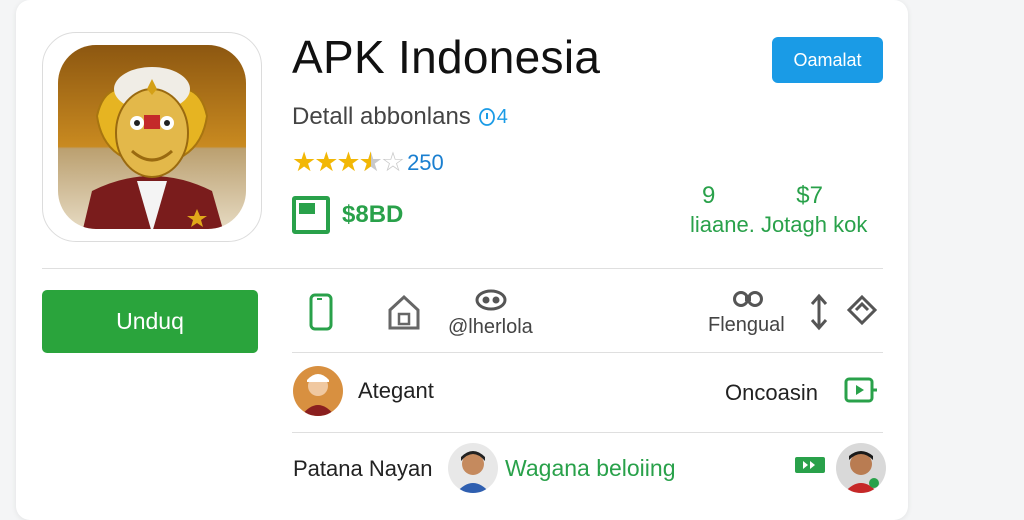  What do you see at coordinates (862, 310) in the screenshot?
I see `tag-icon` at bounding box center [862, 310].